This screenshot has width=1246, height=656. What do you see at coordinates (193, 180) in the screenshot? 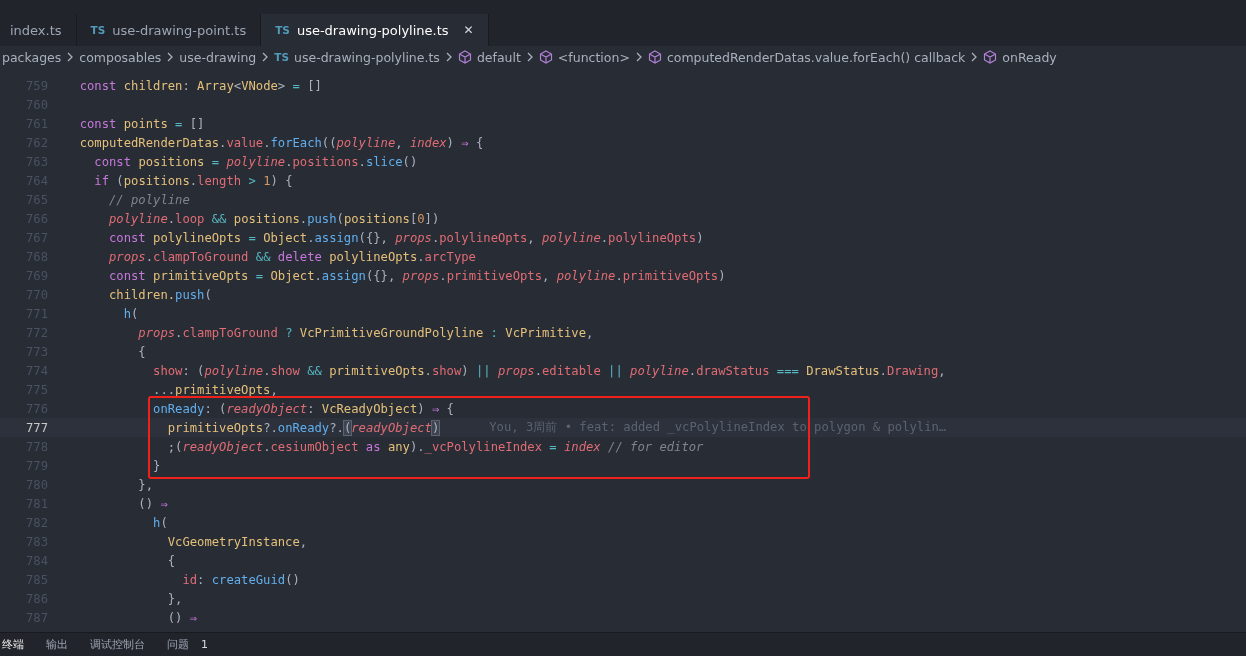
I see `code-line: if (positions.length > 1) {` at bounding box center [193, 180].